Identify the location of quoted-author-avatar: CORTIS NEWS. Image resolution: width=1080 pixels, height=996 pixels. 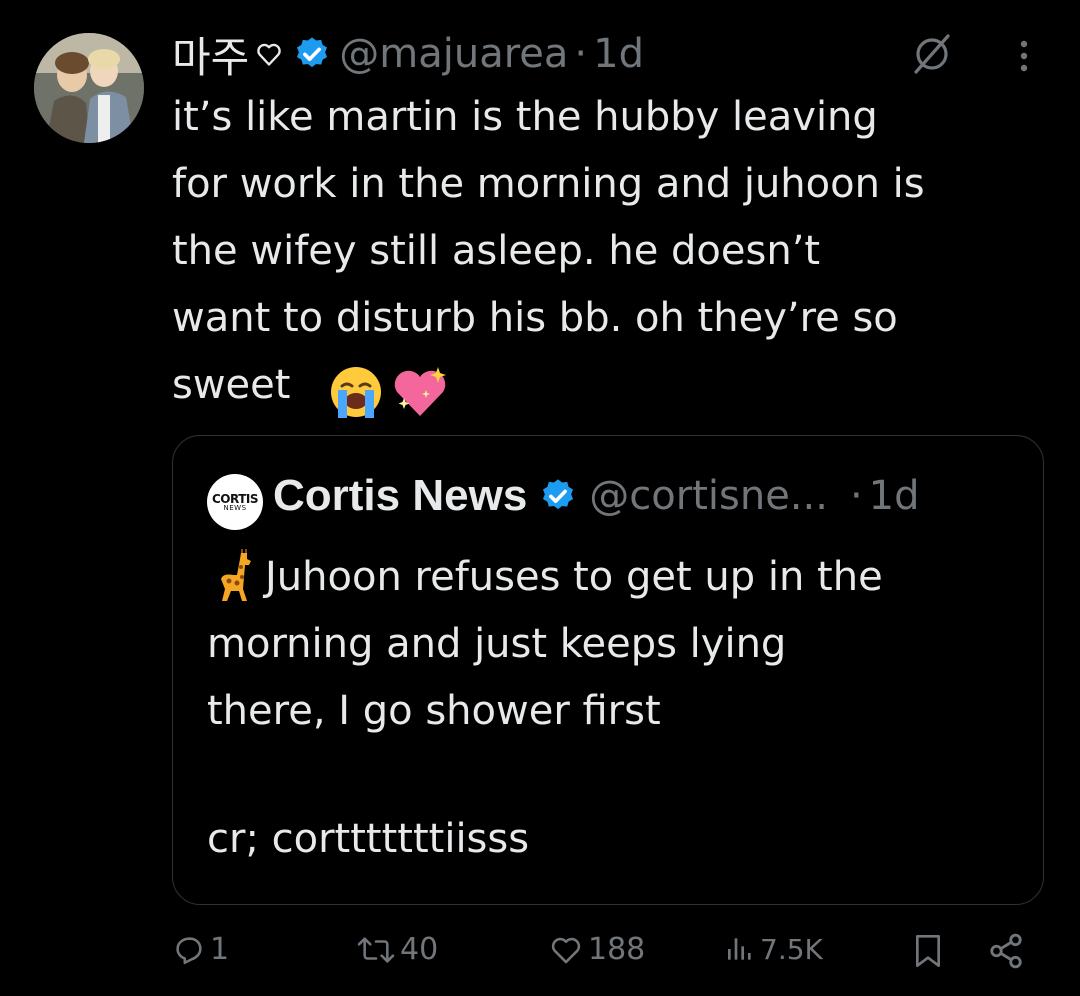
(235, 502).